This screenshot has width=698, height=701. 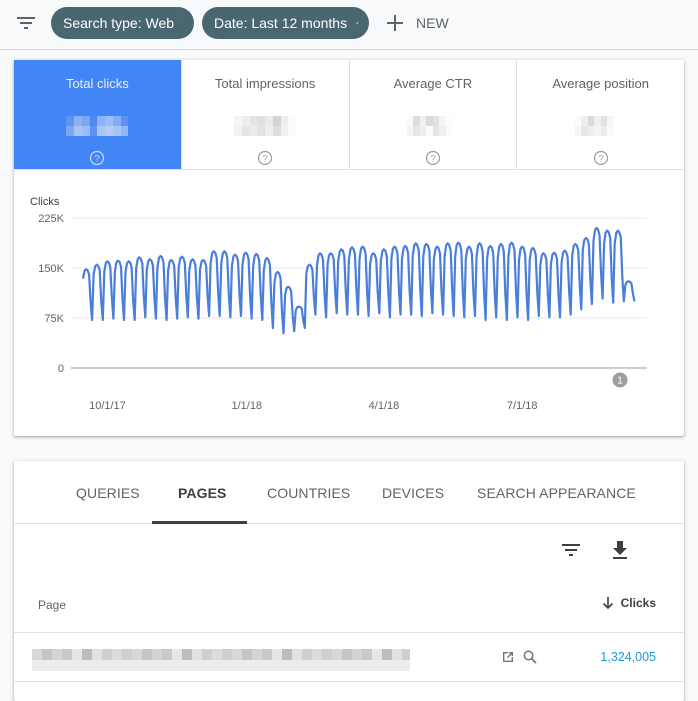 What do you see at coordinates (54, 319) in the screenshot?
I see `y-tick-label: 75K` at bounding box center [54, 319].